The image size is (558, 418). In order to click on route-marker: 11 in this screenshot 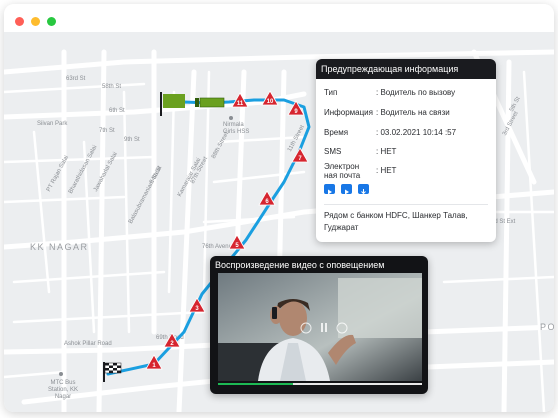, I will do `click(240, 100)`.